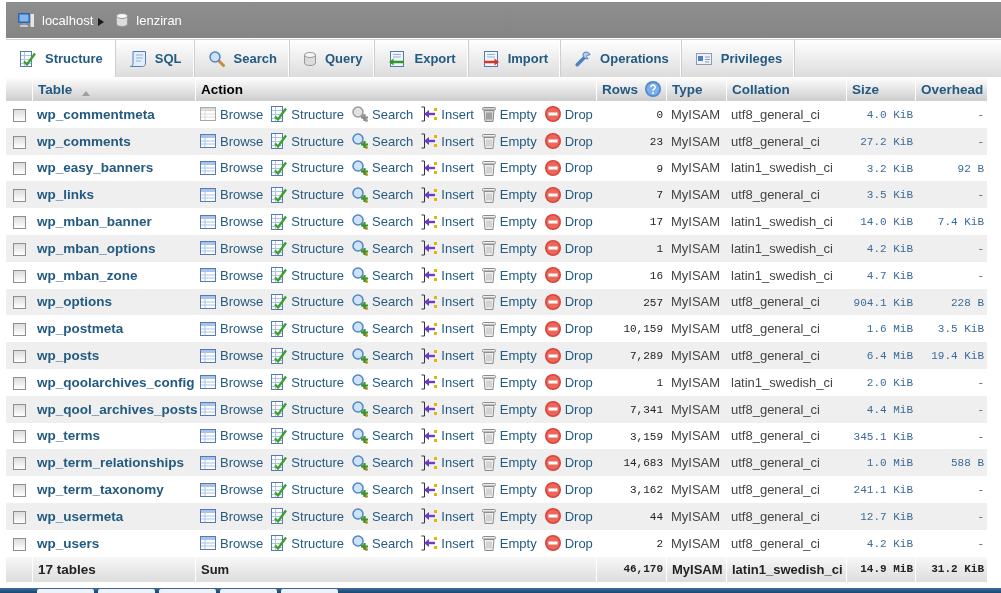 This screenshot has height=593, width=1001. I want to click on table-size: 12.7 KiB, so click(886, 516).